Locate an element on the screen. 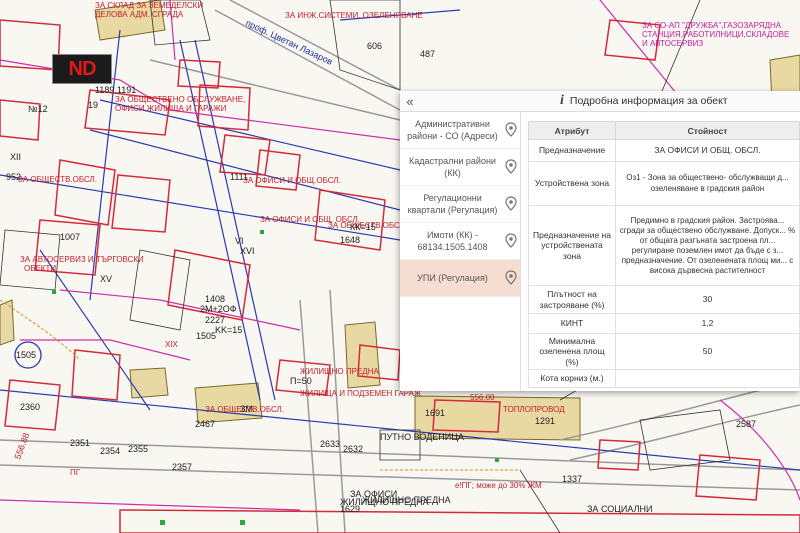 This screenshot has width=800, height=533. svg-text: 1189.1191 is located at coordinates (115, 90).